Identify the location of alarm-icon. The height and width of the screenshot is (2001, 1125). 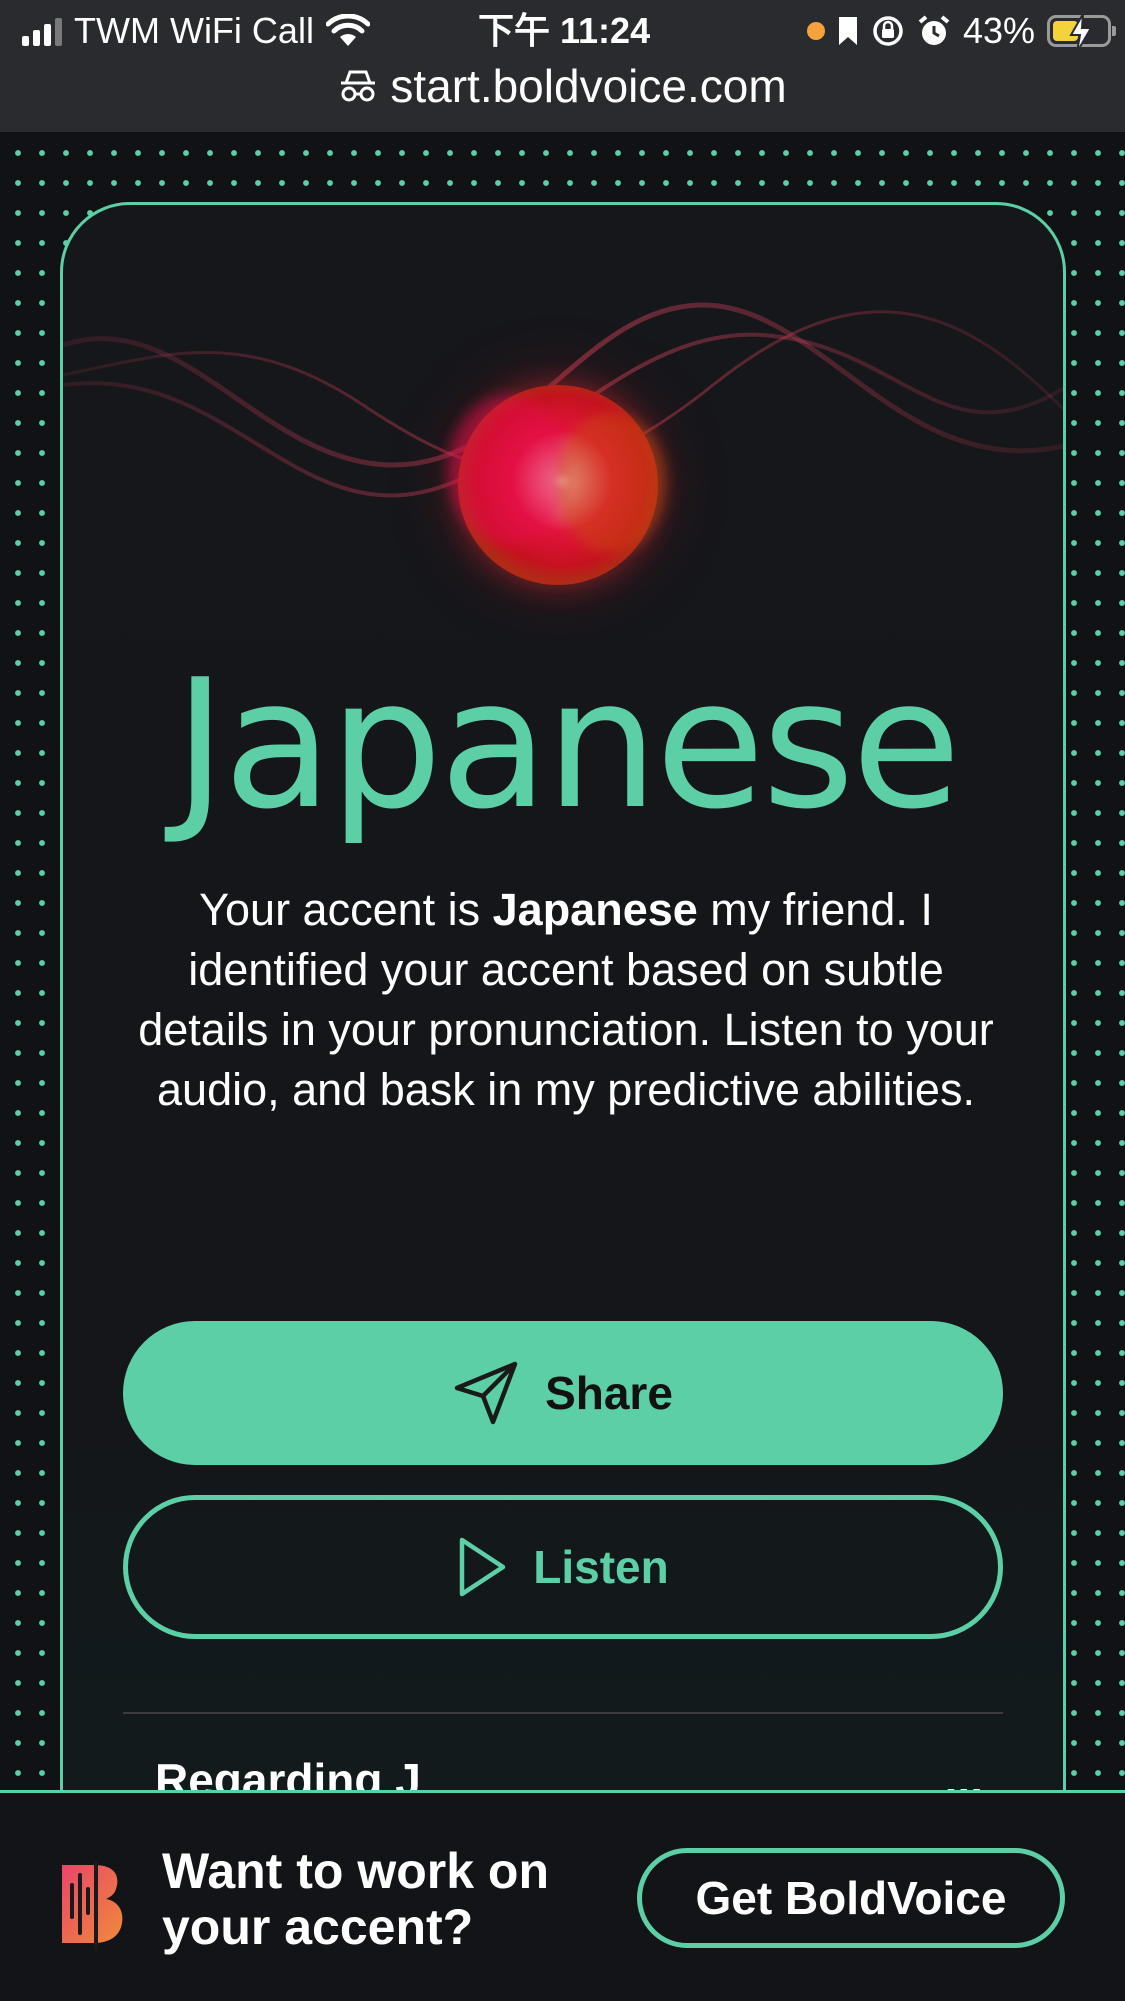
(934, 30).